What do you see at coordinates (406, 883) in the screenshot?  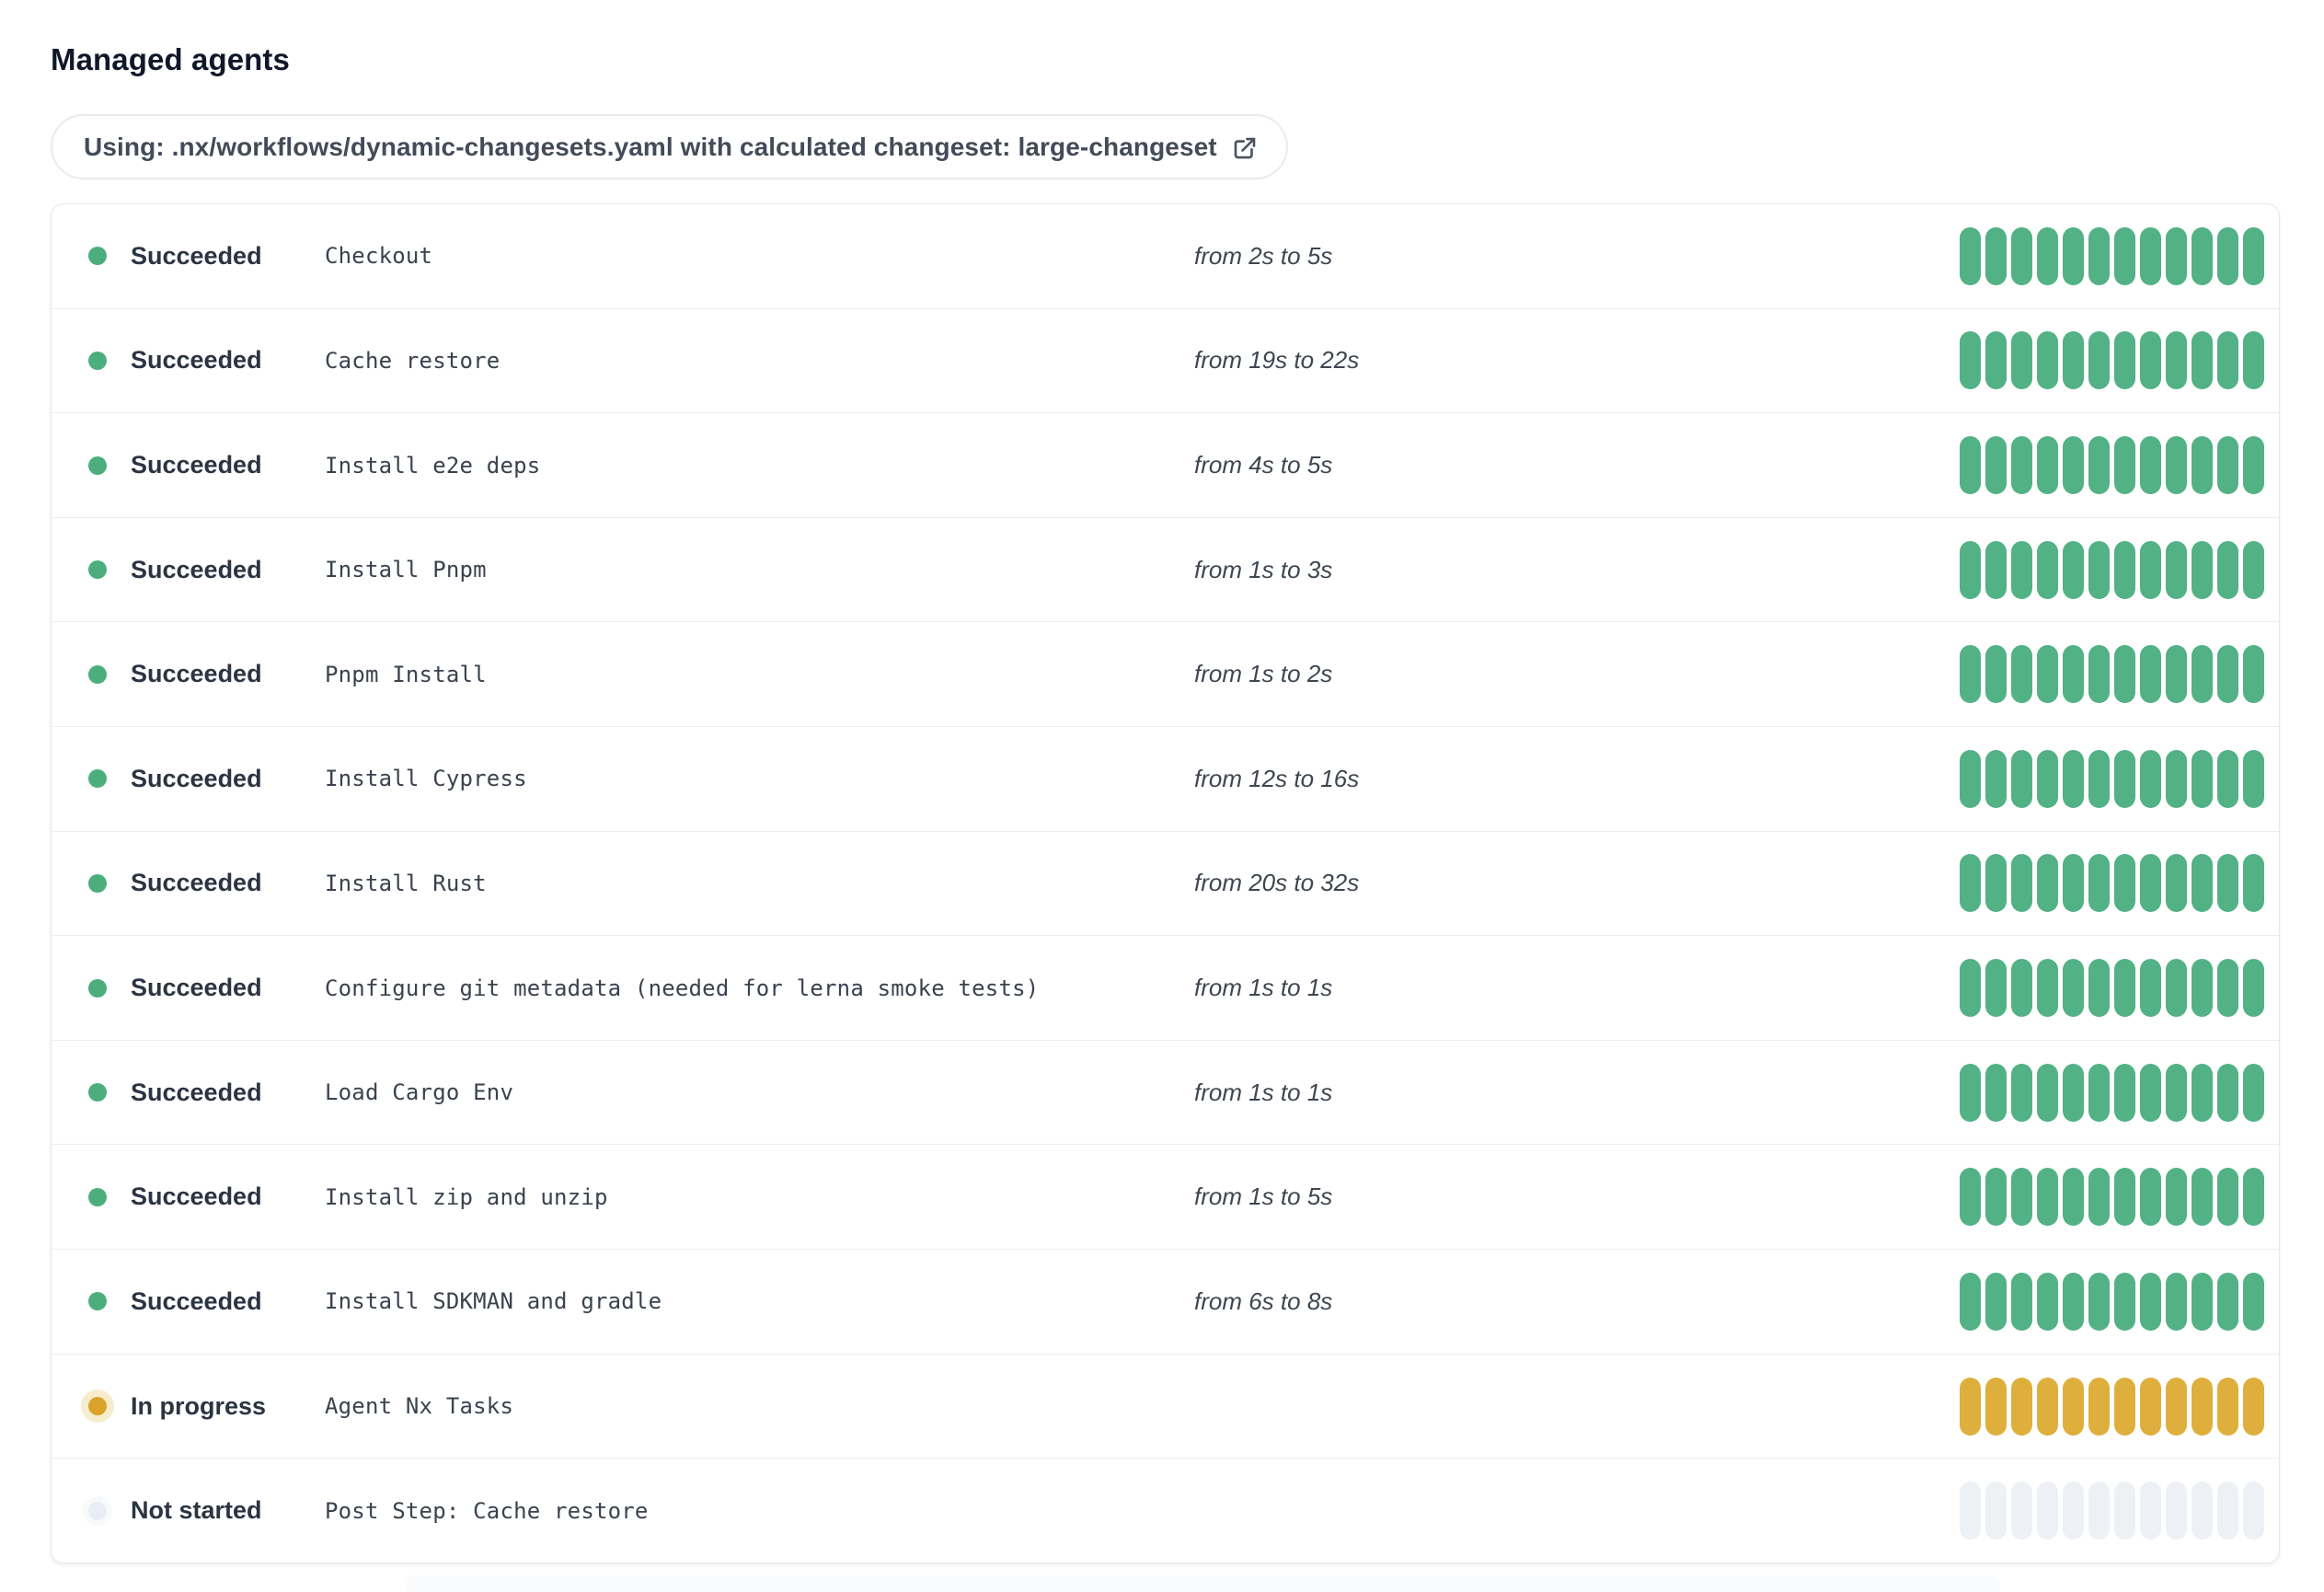 I see `step-name: Install Rust` at bounding box center [406, 883].